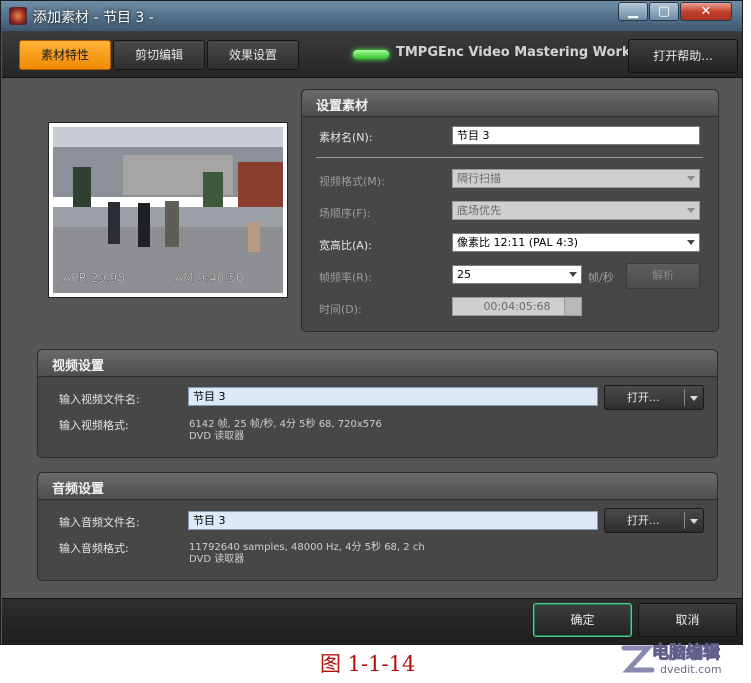 This screenshot has height=683, width=751. Describe the element at coordinates (479, 210) in the screenshot. I see `field-order-value: 底场优先` at that location.